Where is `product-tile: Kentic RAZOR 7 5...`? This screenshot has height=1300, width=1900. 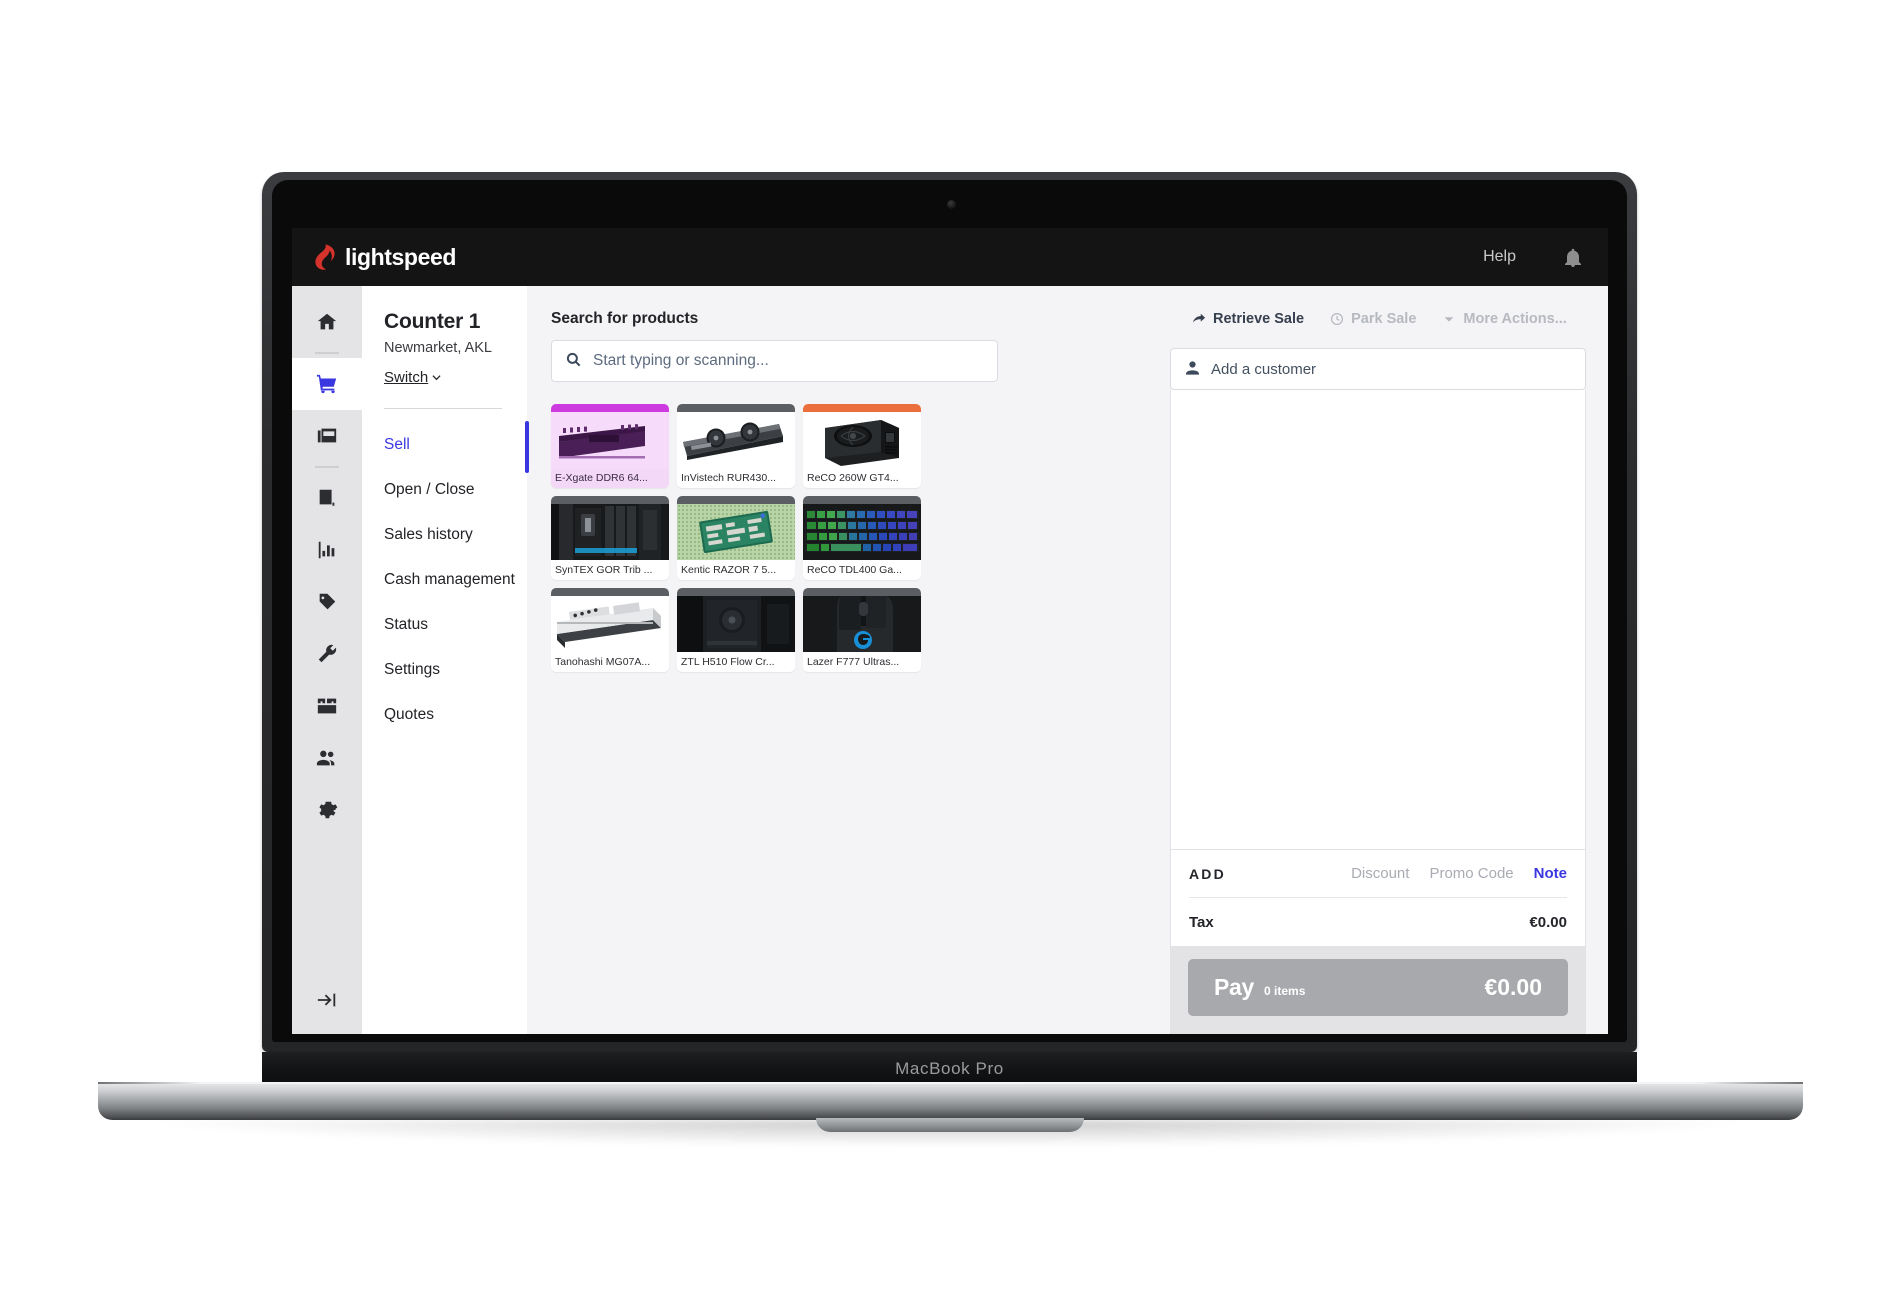 product-tile: Kentic RAZOR 7 5... is located at coordinates (736, 538).